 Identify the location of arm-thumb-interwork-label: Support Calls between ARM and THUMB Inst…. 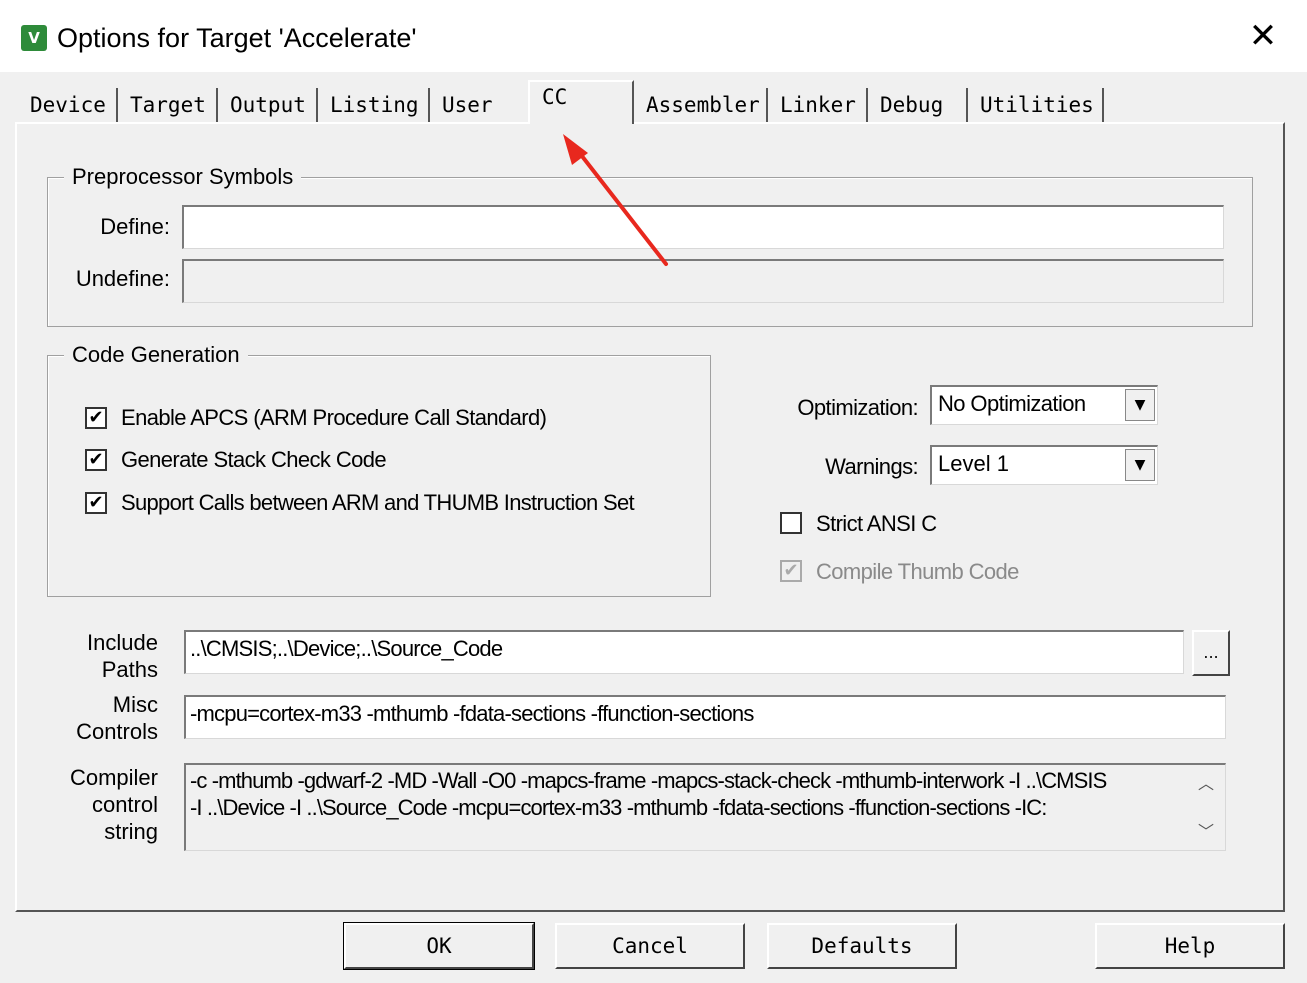
(378, 502).